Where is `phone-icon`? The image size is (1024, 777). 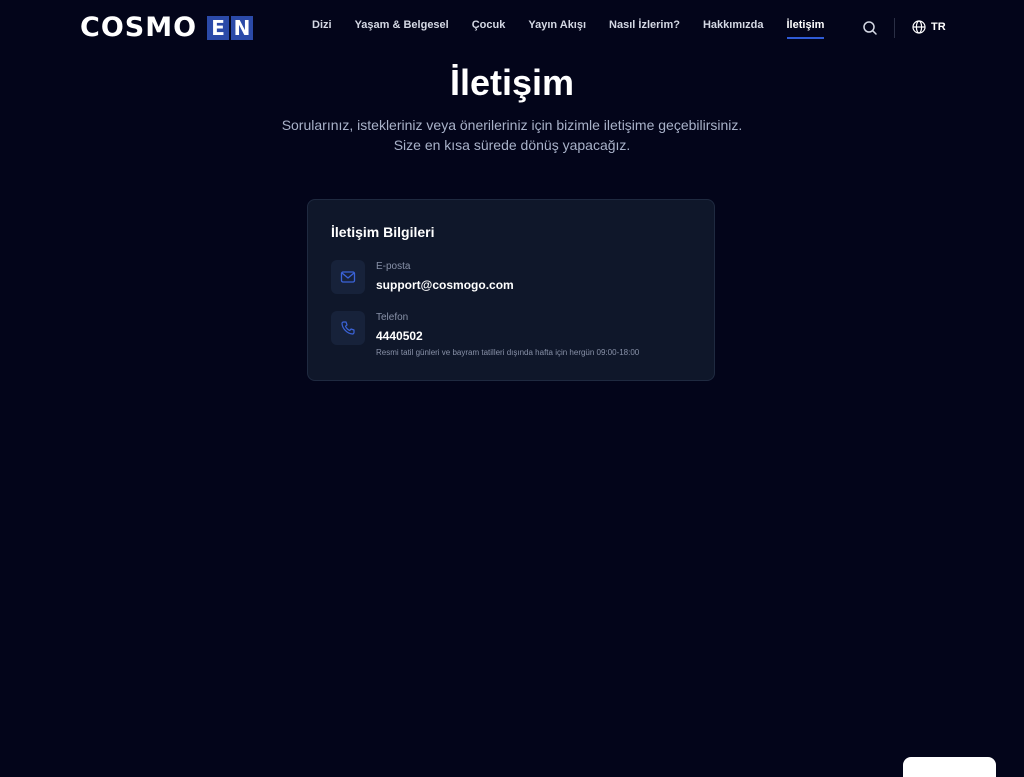
phone-icon is located at coordinates (348, 328).